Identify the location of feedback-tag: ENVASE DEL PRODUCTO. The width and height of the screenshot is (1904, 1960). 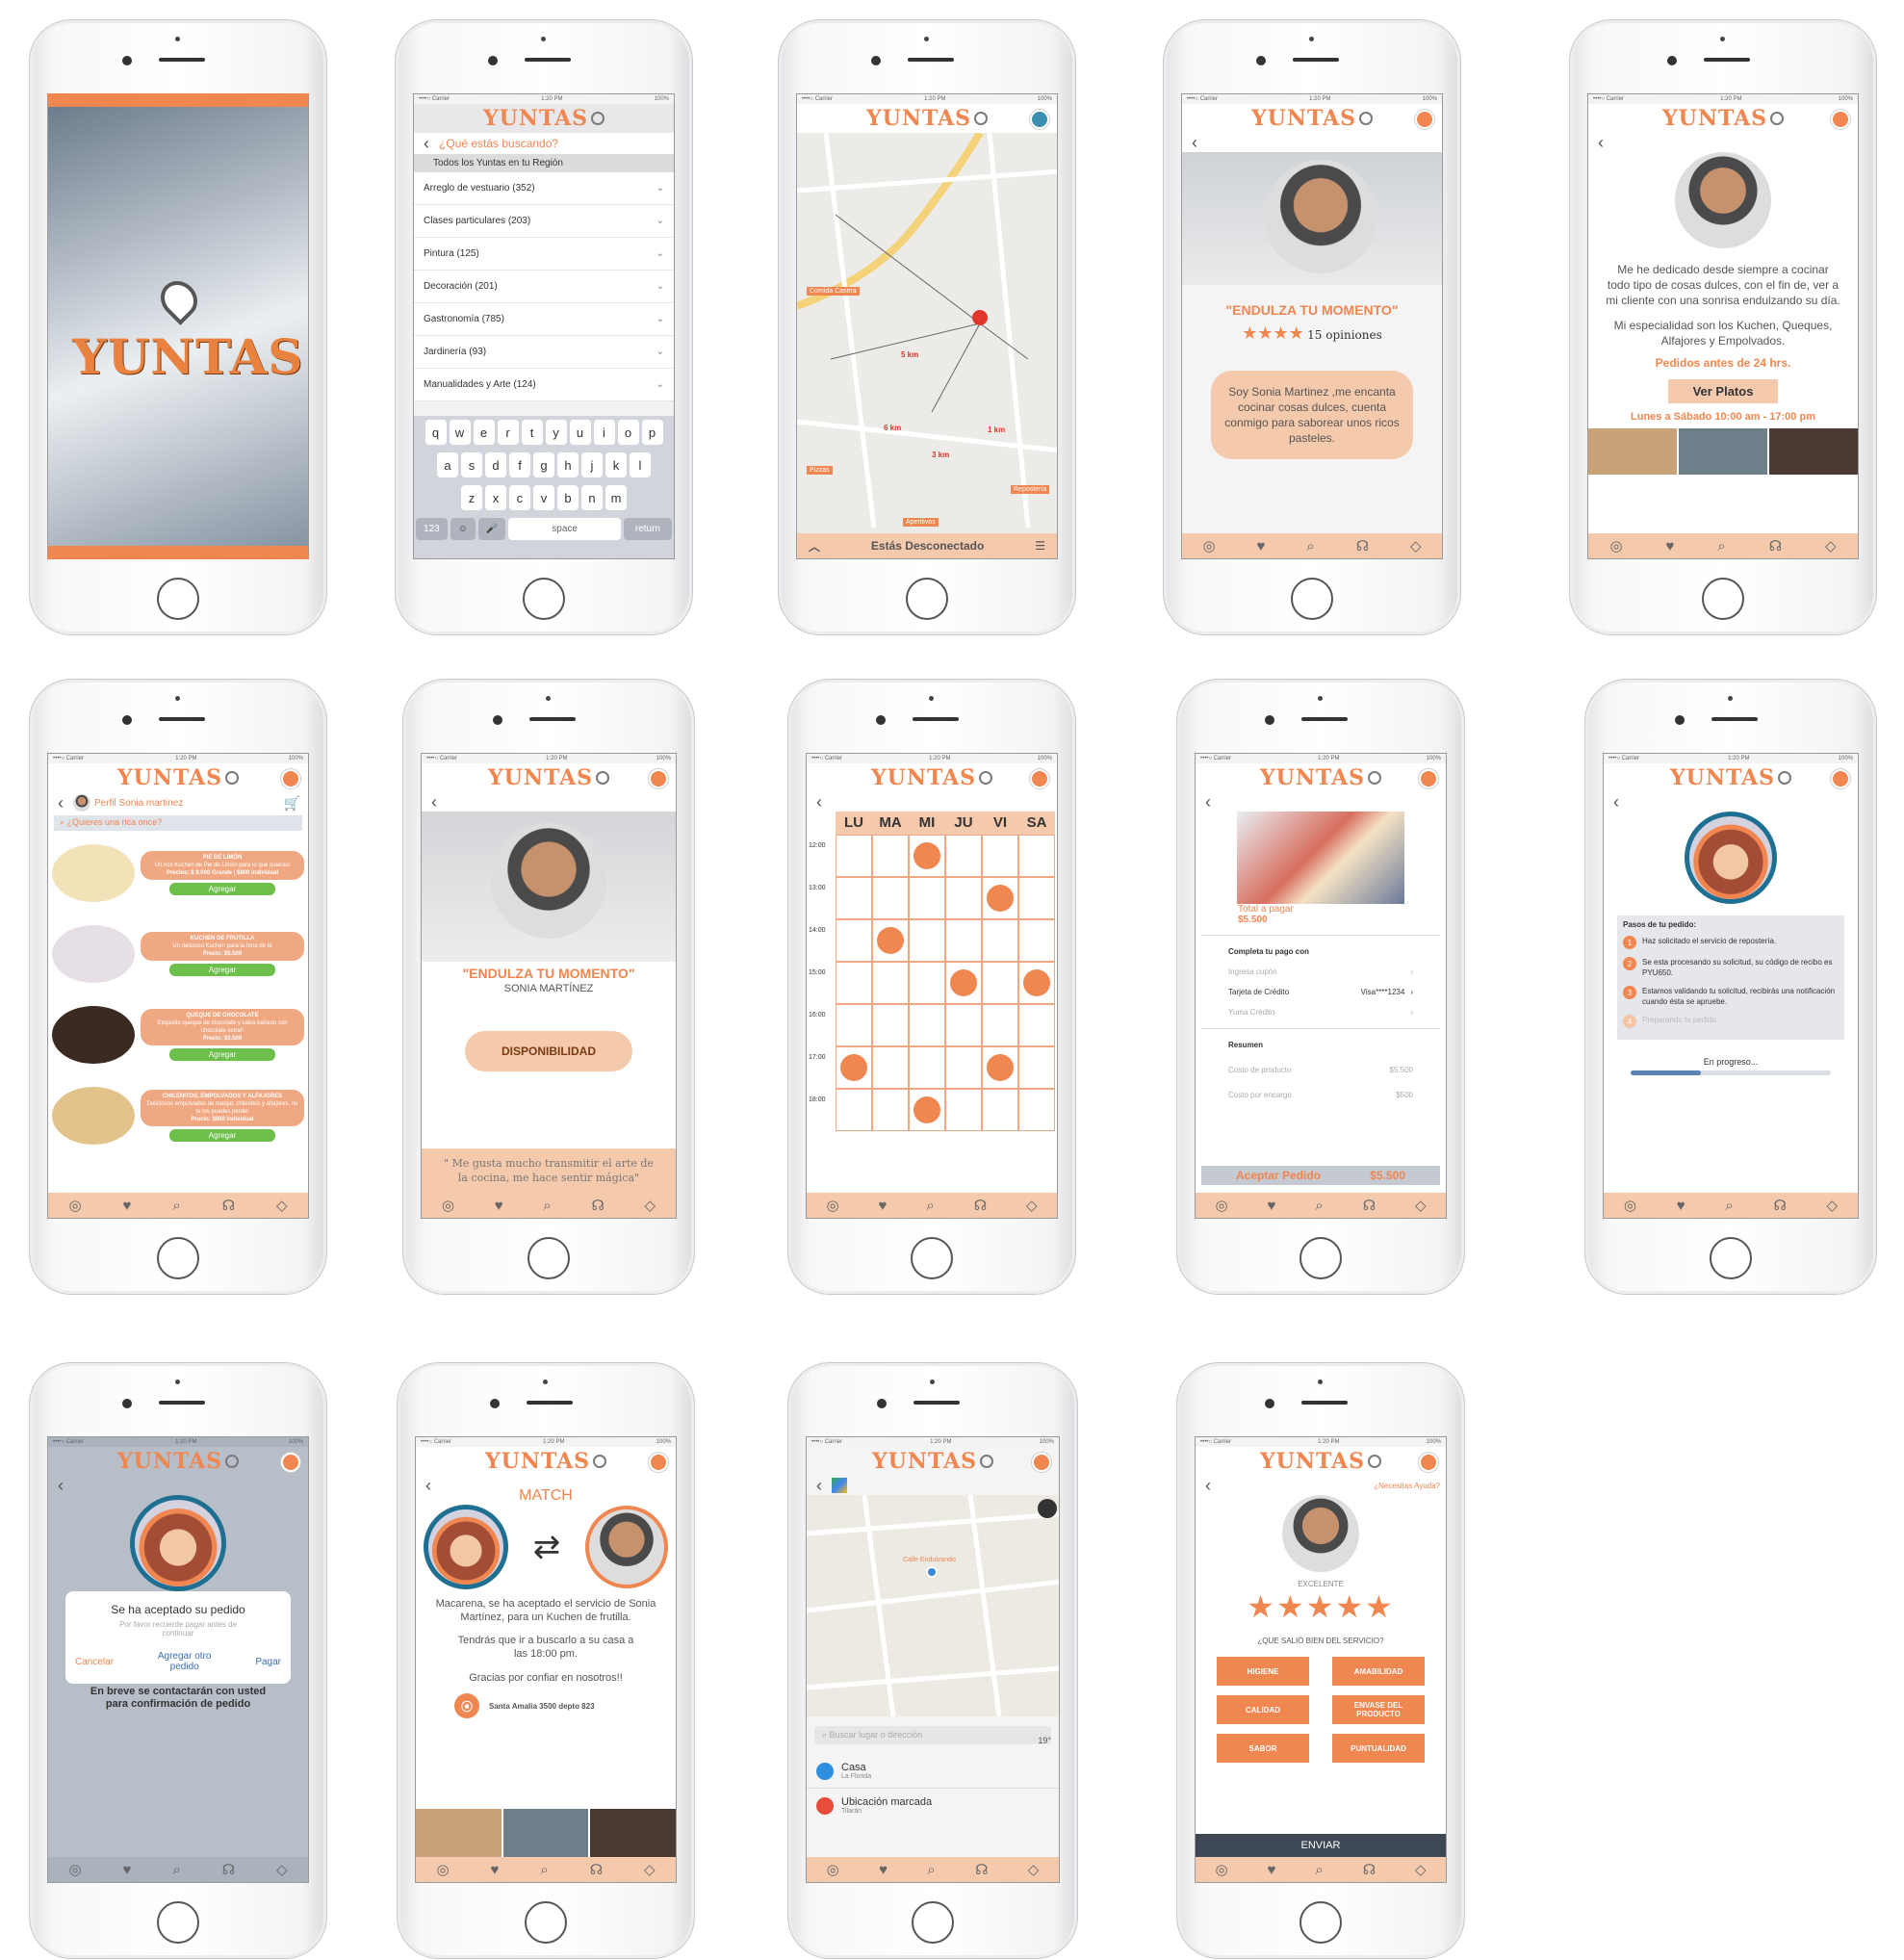
(1378, 1709).